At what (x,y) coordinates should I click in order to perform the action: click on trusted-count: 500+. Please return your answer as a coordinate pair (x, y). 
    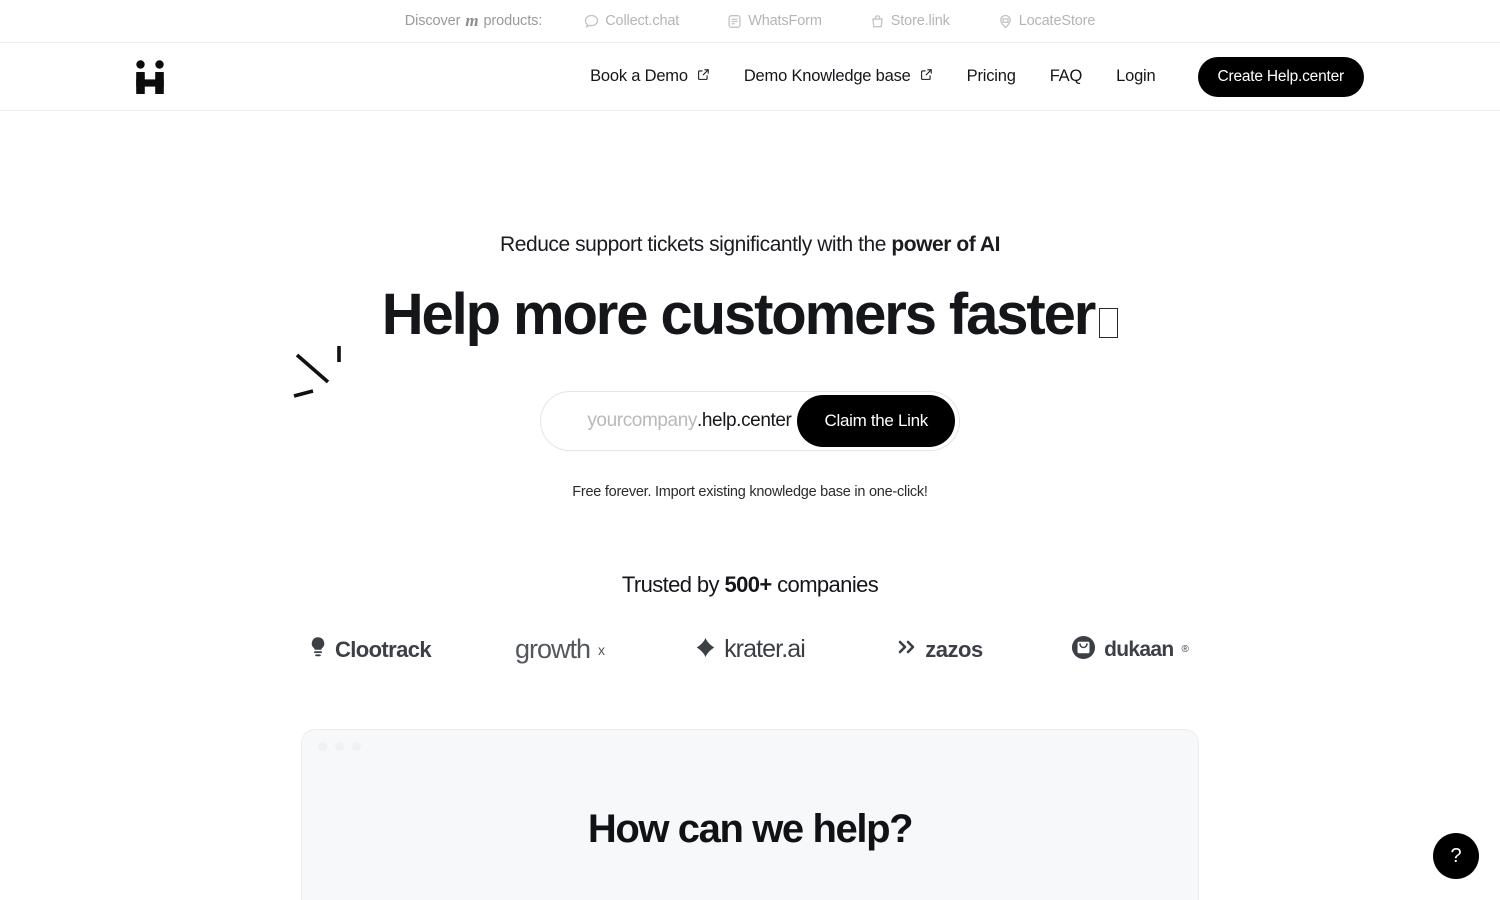
    Looking at the image, I should click on (748, 585).